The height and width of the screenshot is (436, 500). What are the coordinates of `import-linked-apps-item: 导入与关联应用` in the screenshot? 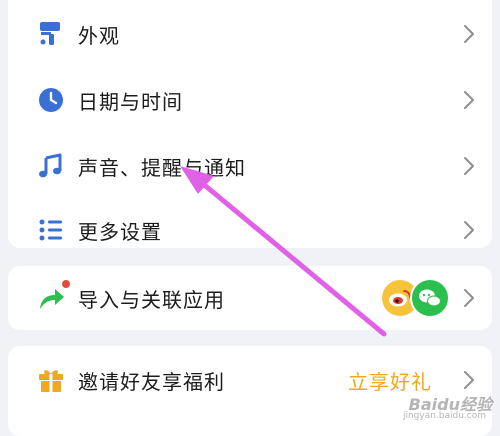 It's located at (250, 298).